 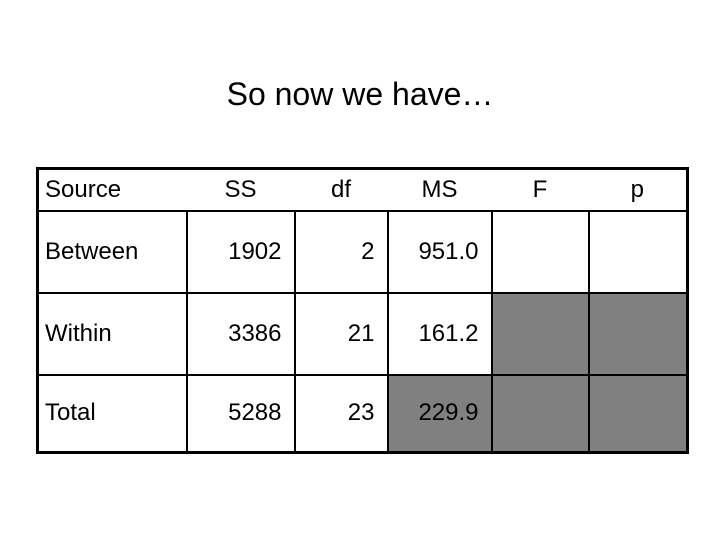 What do you see at coordinates (540, 189) in the screenshot?
I see `header-f: F` at bounding box center [540, 189].